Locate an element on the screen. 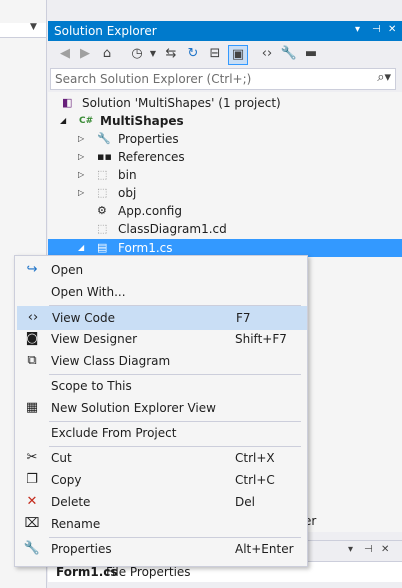 This screenshot has width=402, height=588. menu-item-label: View Class Diagram is located at coordinates (111, 361).